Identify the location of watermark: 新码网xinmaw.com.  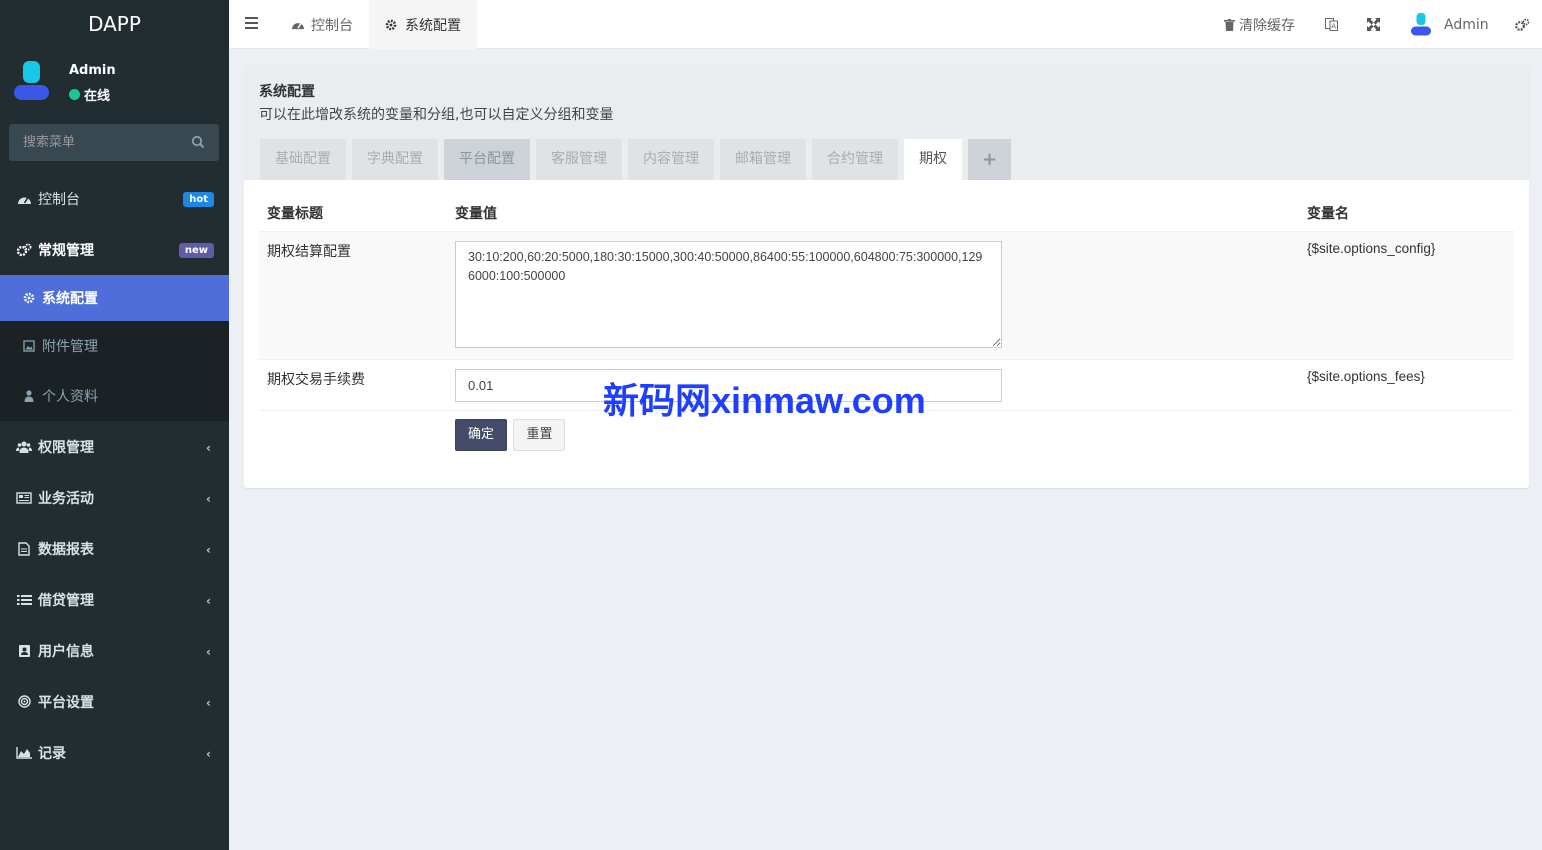
(764, 400).